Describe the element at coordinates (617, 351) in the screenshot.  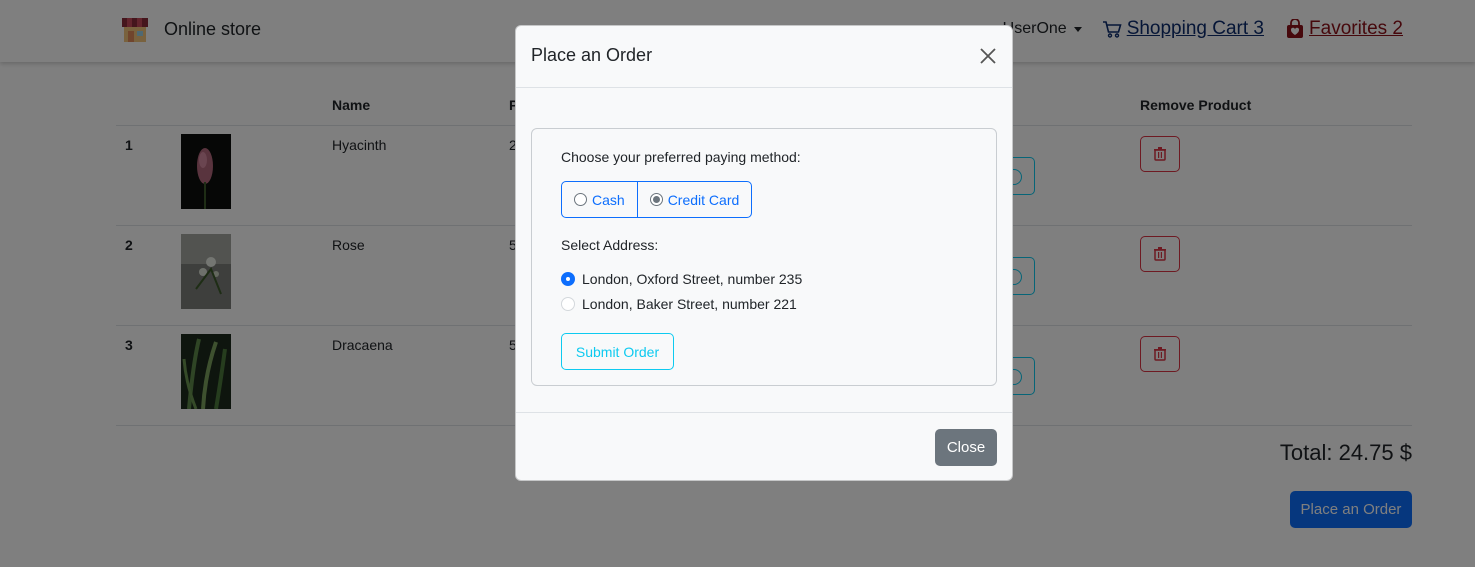
I see `submit-order-button: Submit Order` at that location.